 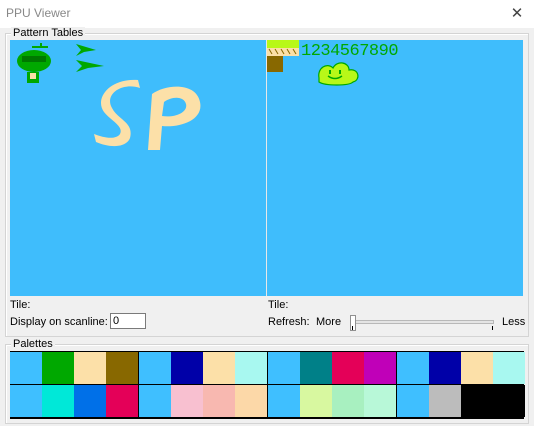 What do you see at coordinates (128, 321) in the screenshot?
I see `scanline-input` at bounding box center [128, 321].